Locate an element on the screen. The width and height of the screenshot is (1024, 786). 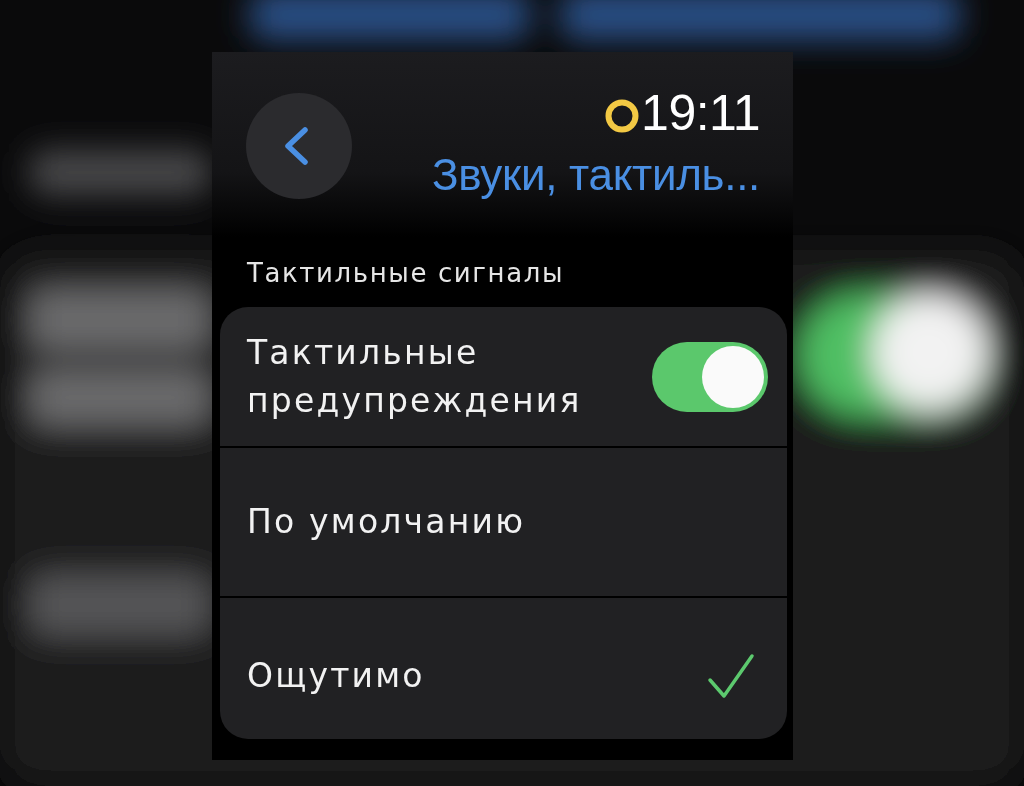
option-row: Ощутимо is located at coordinates (503, 668).